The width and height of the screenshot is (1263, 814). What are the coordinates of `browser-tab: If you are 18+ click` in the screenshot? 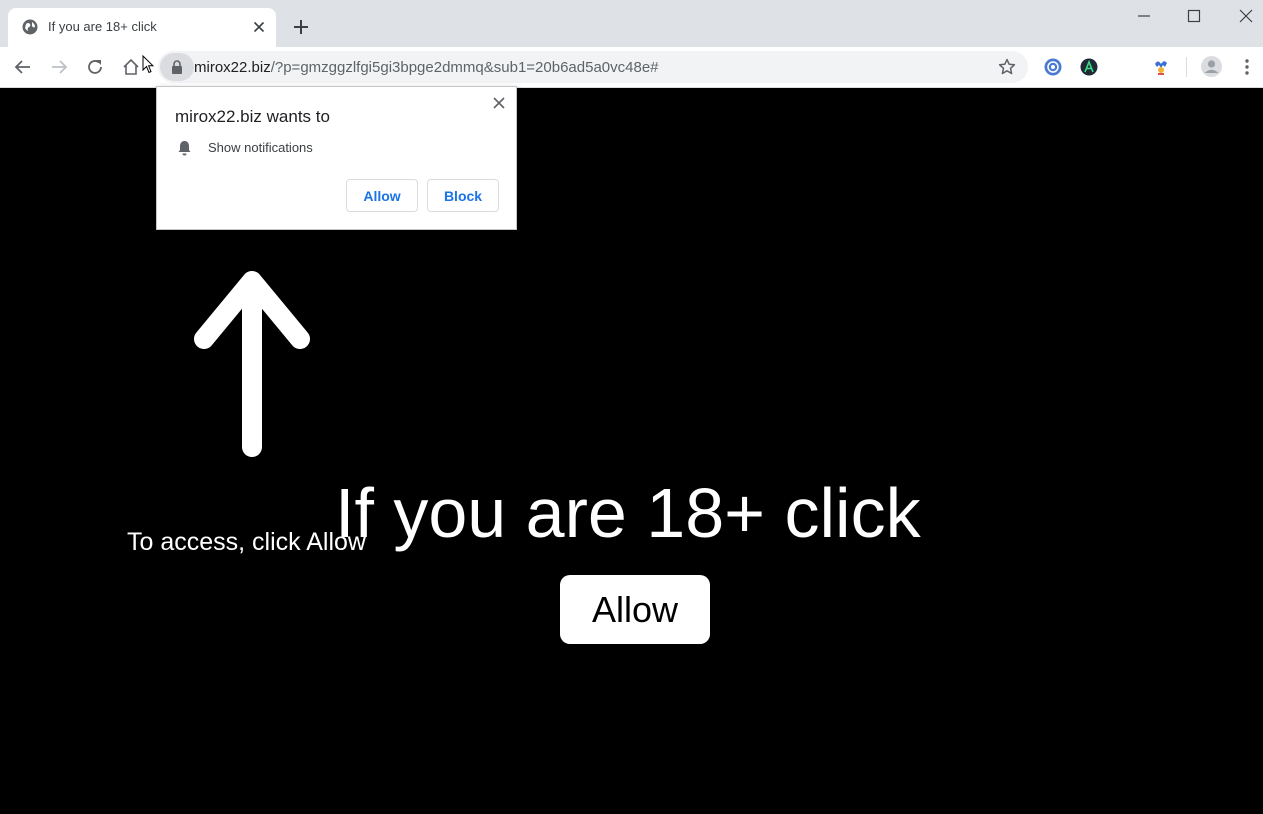 It's located at (142, 27).